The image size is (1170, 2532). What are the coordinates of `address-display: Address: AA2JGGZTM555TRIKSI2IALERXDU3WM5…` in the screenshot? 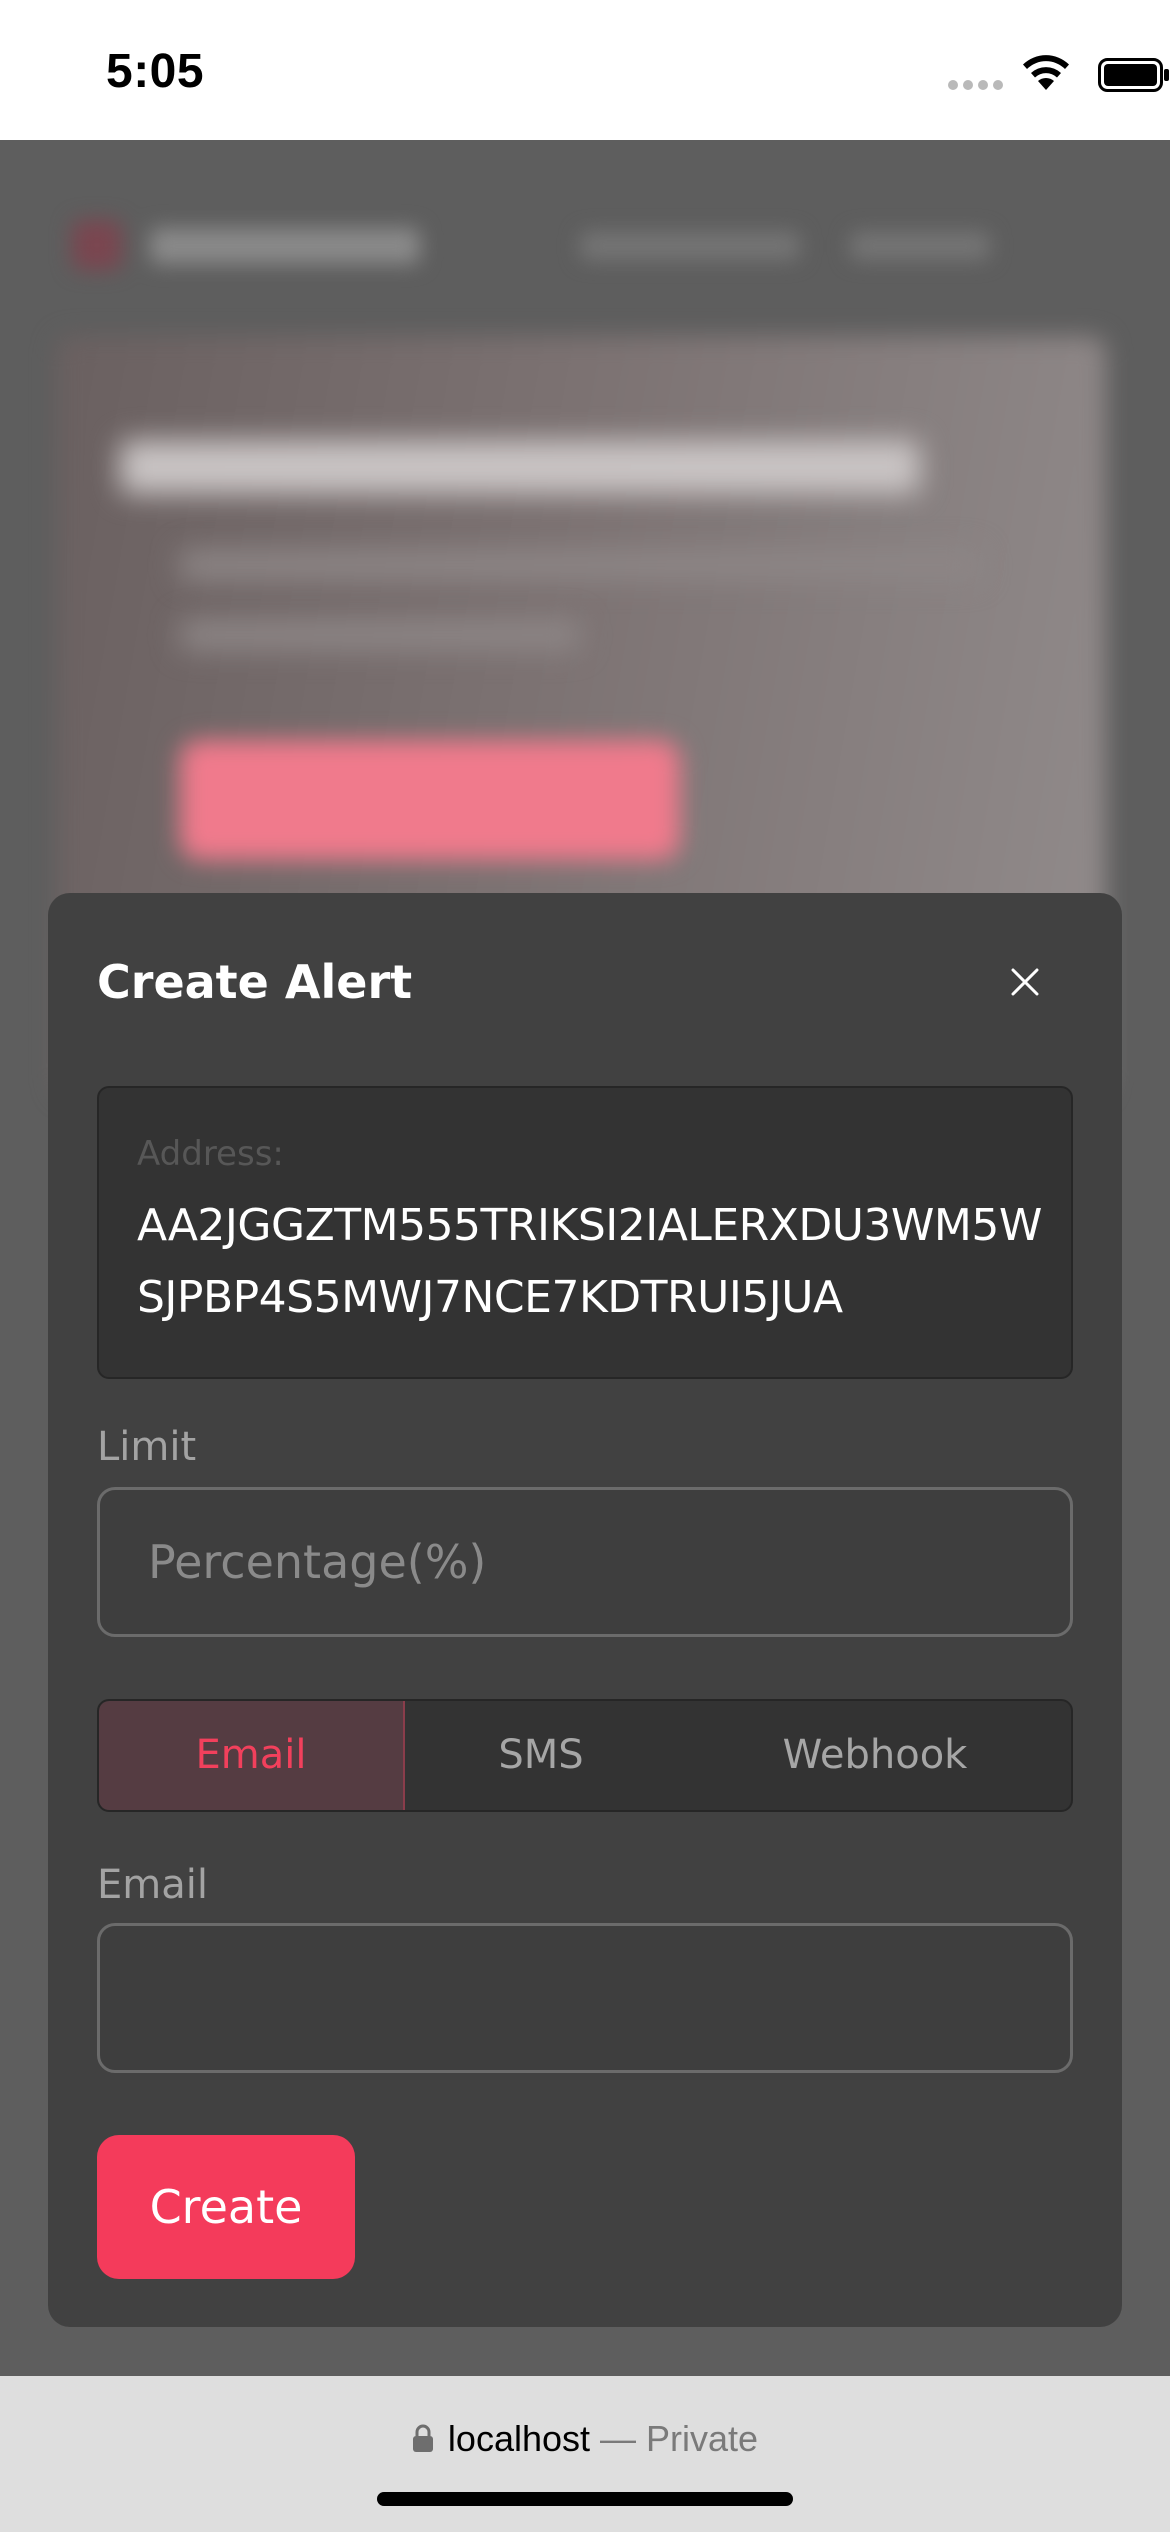 It's located at (585, 1232).